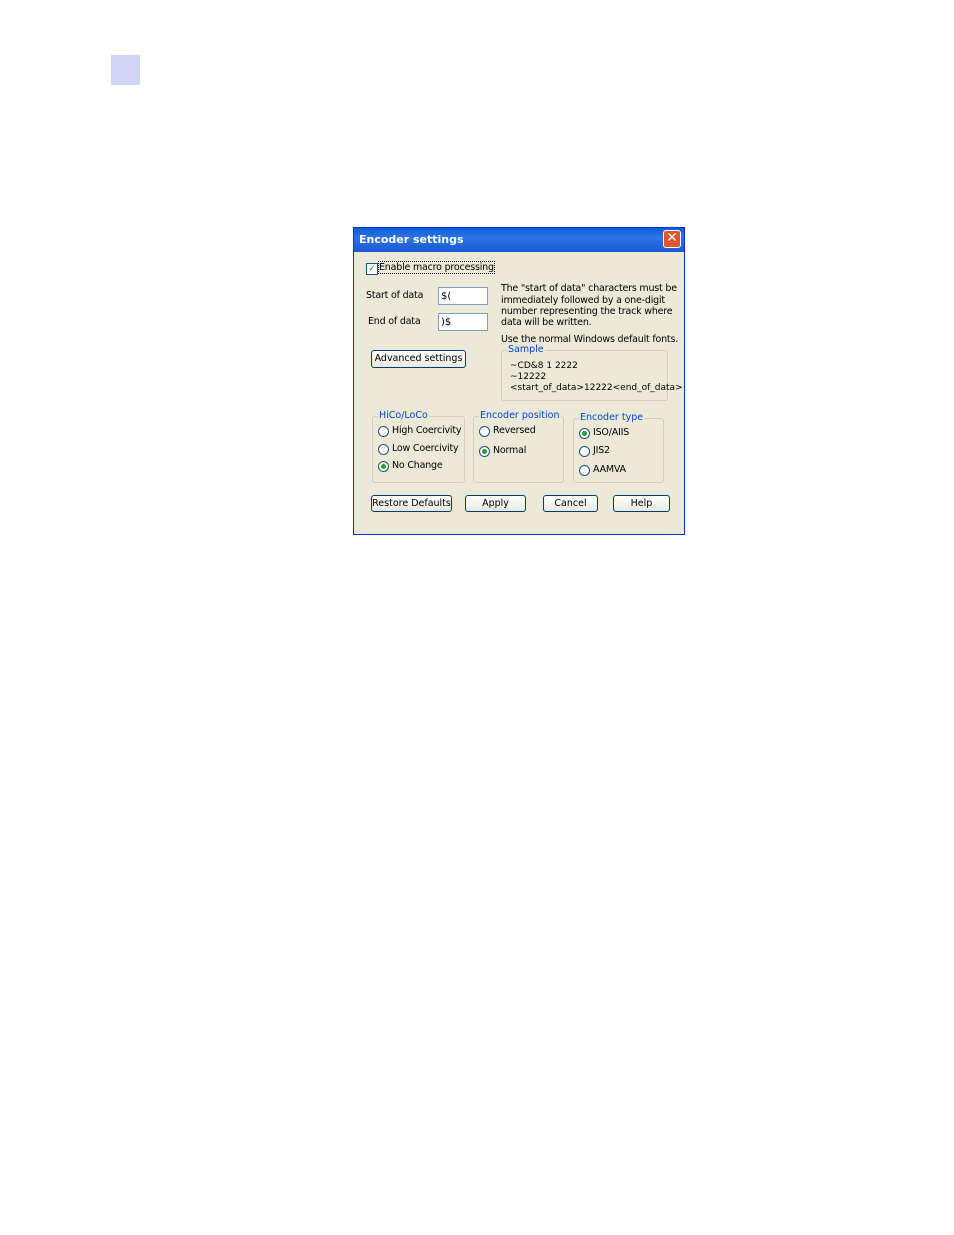 The width and height of the screenshot is (954, 1235). I want to click on iso-aiis-radio, so click(584, 433).